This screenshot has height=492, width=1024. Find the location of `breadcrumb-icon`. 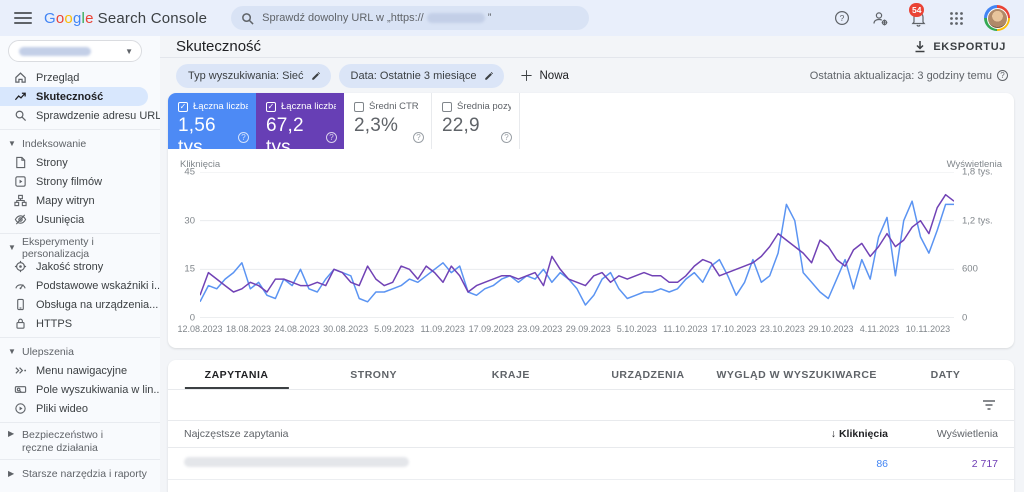

breadcrumb-icon is located at coordinates (21, 370).